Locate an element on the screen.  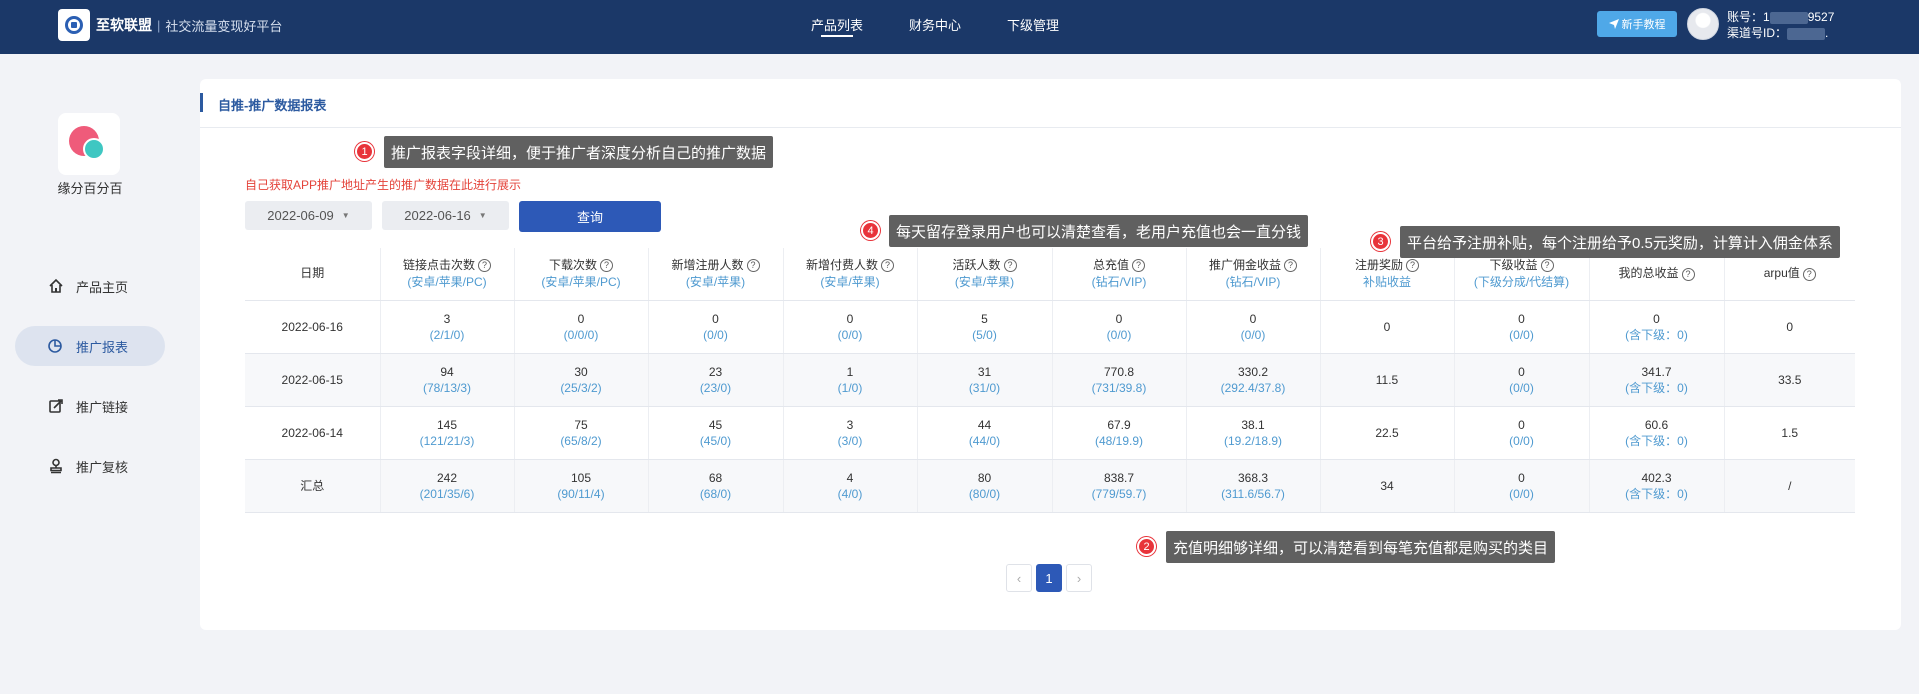
app-logo is located at coordinates (89, 144).